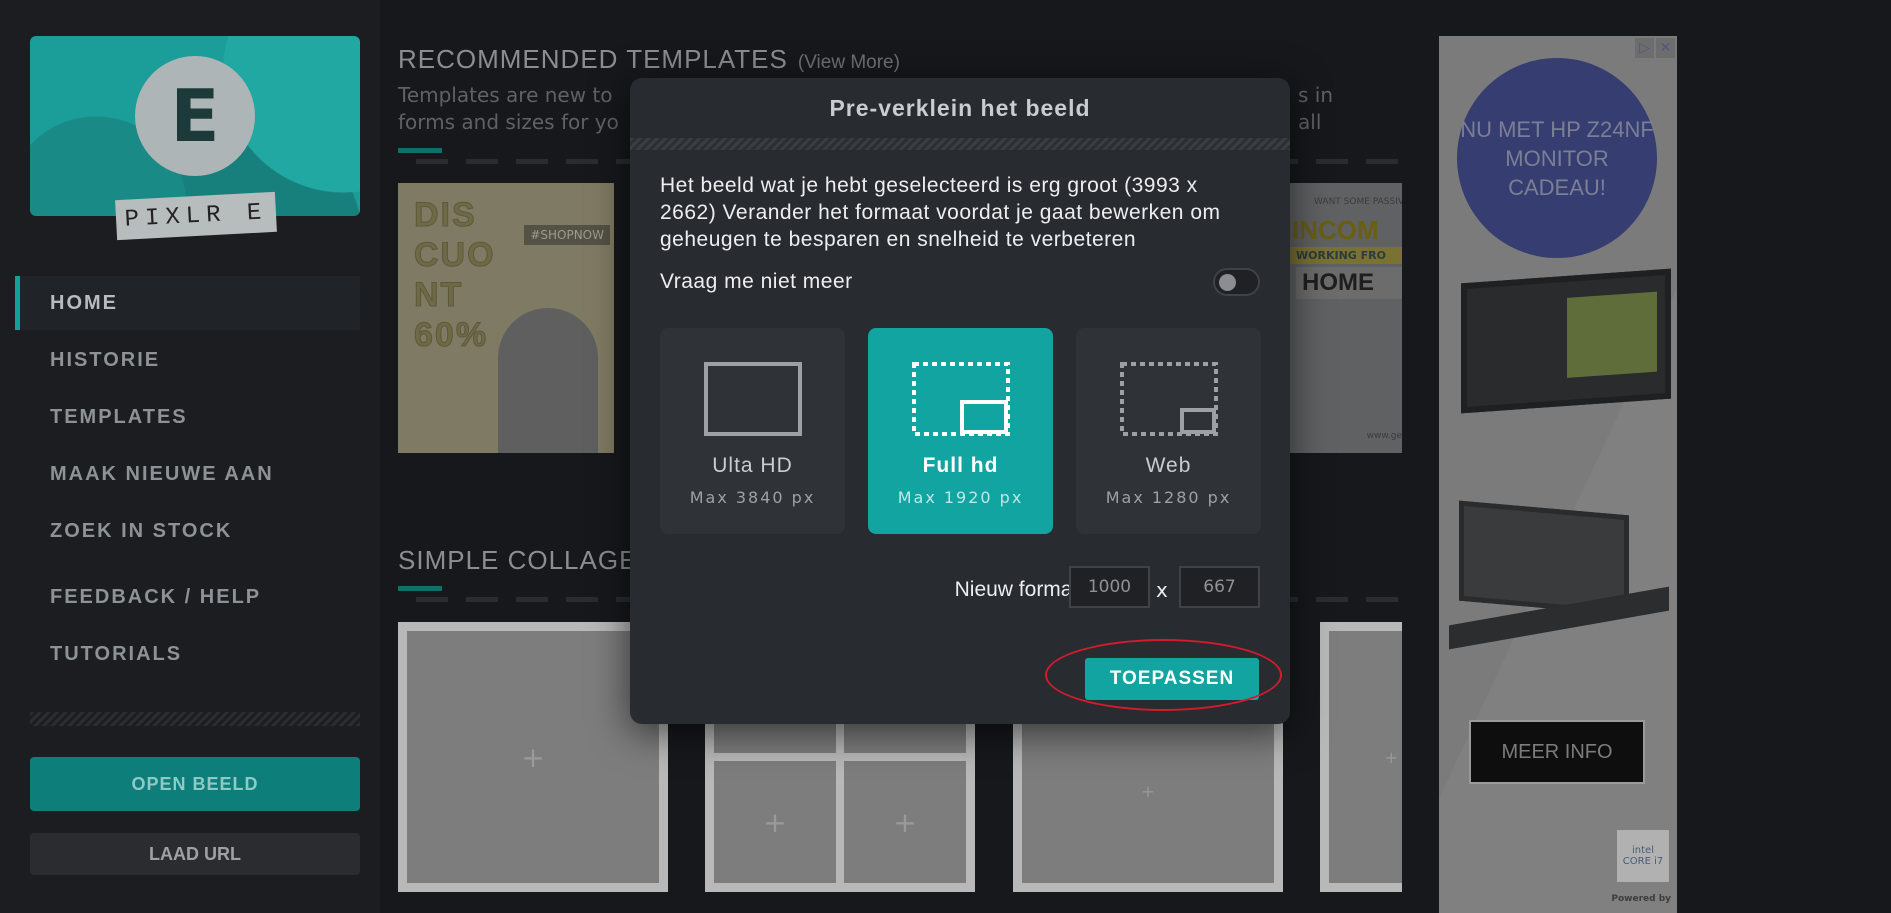  What do you see at coordinates (752, 399) in the screenshot?
I see `ultra-hd-icon` at bounding box center [752, 399].